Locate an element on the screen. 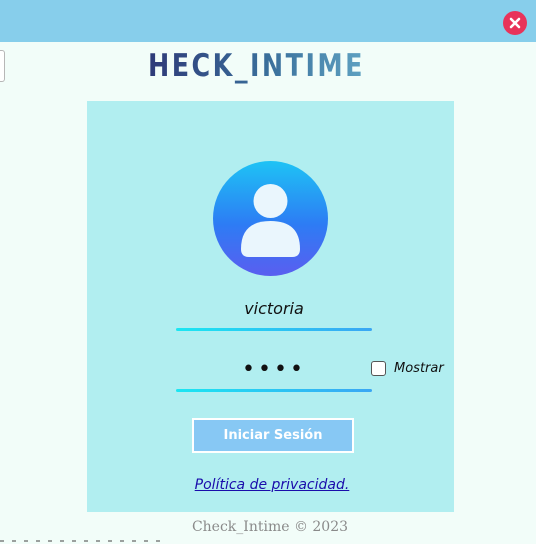  password-underline is located at coordinates (274, 390).